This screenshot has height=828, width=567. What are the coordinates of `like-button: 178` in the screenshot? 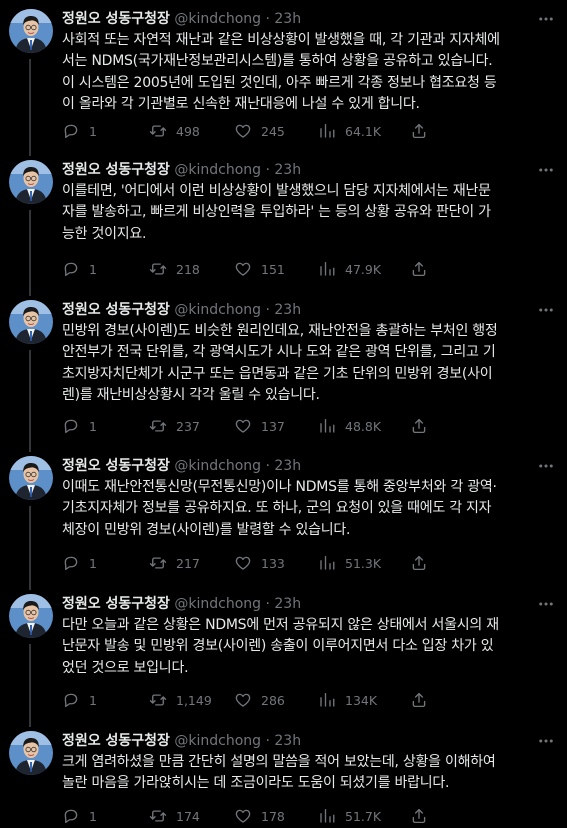 It's located at (259, 816).